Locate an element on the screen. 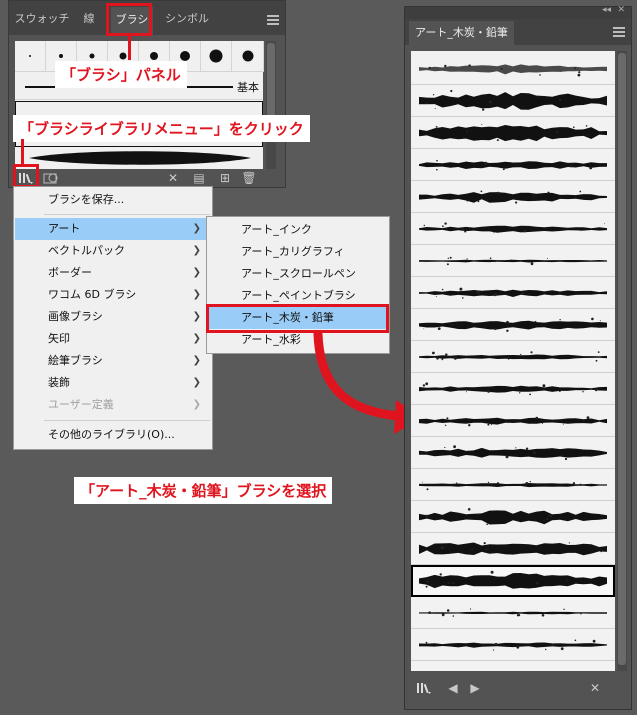 This screenshot has height=715, width=637. submenu-item-calligraphy: アート_カリグラフィ is located at coordinates (298, 252).